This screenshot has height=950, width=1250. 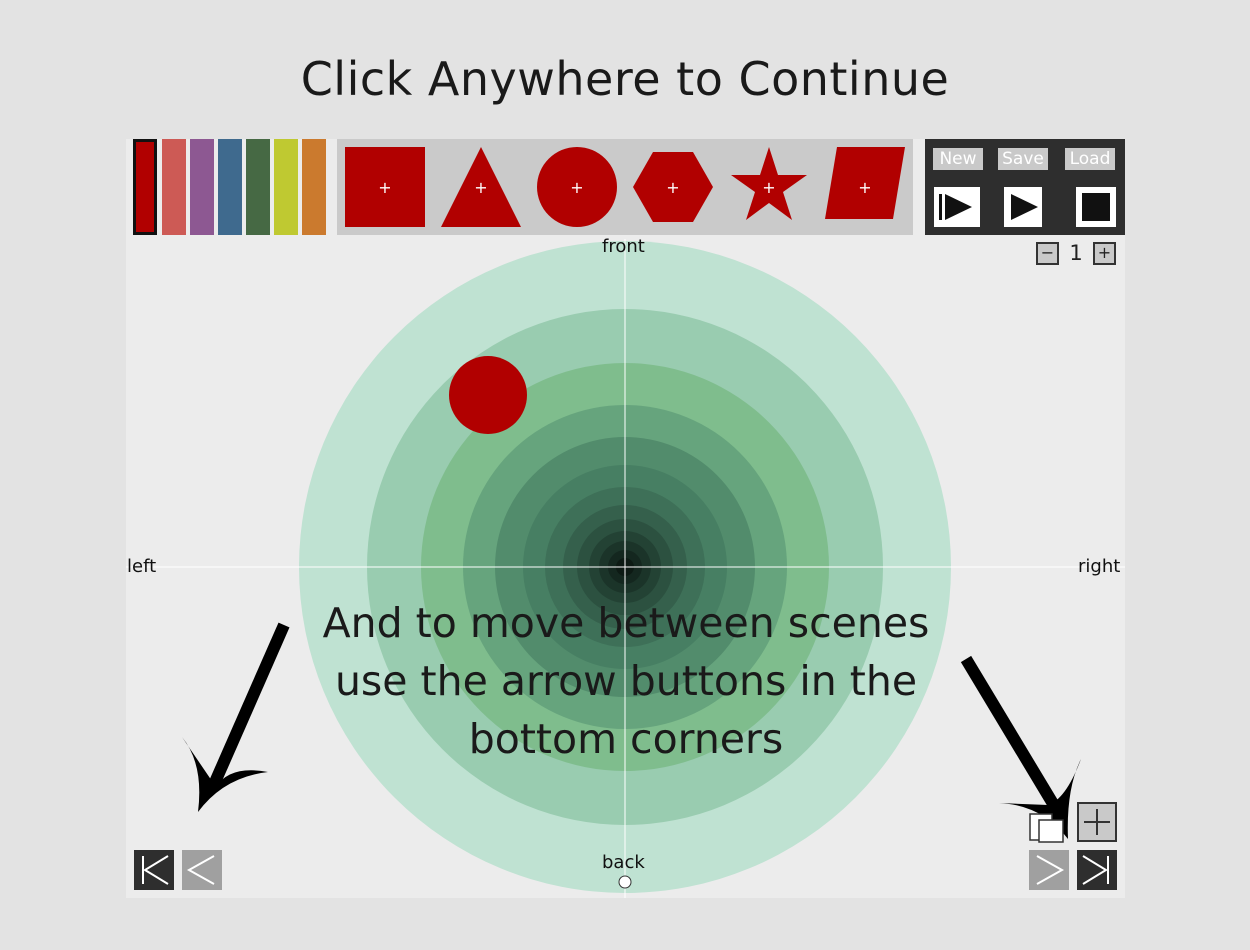 What do you see at coordinates (1047, 253) in the screenshot?
I see `decrement-button: −` at bounding box center [1047, 253].